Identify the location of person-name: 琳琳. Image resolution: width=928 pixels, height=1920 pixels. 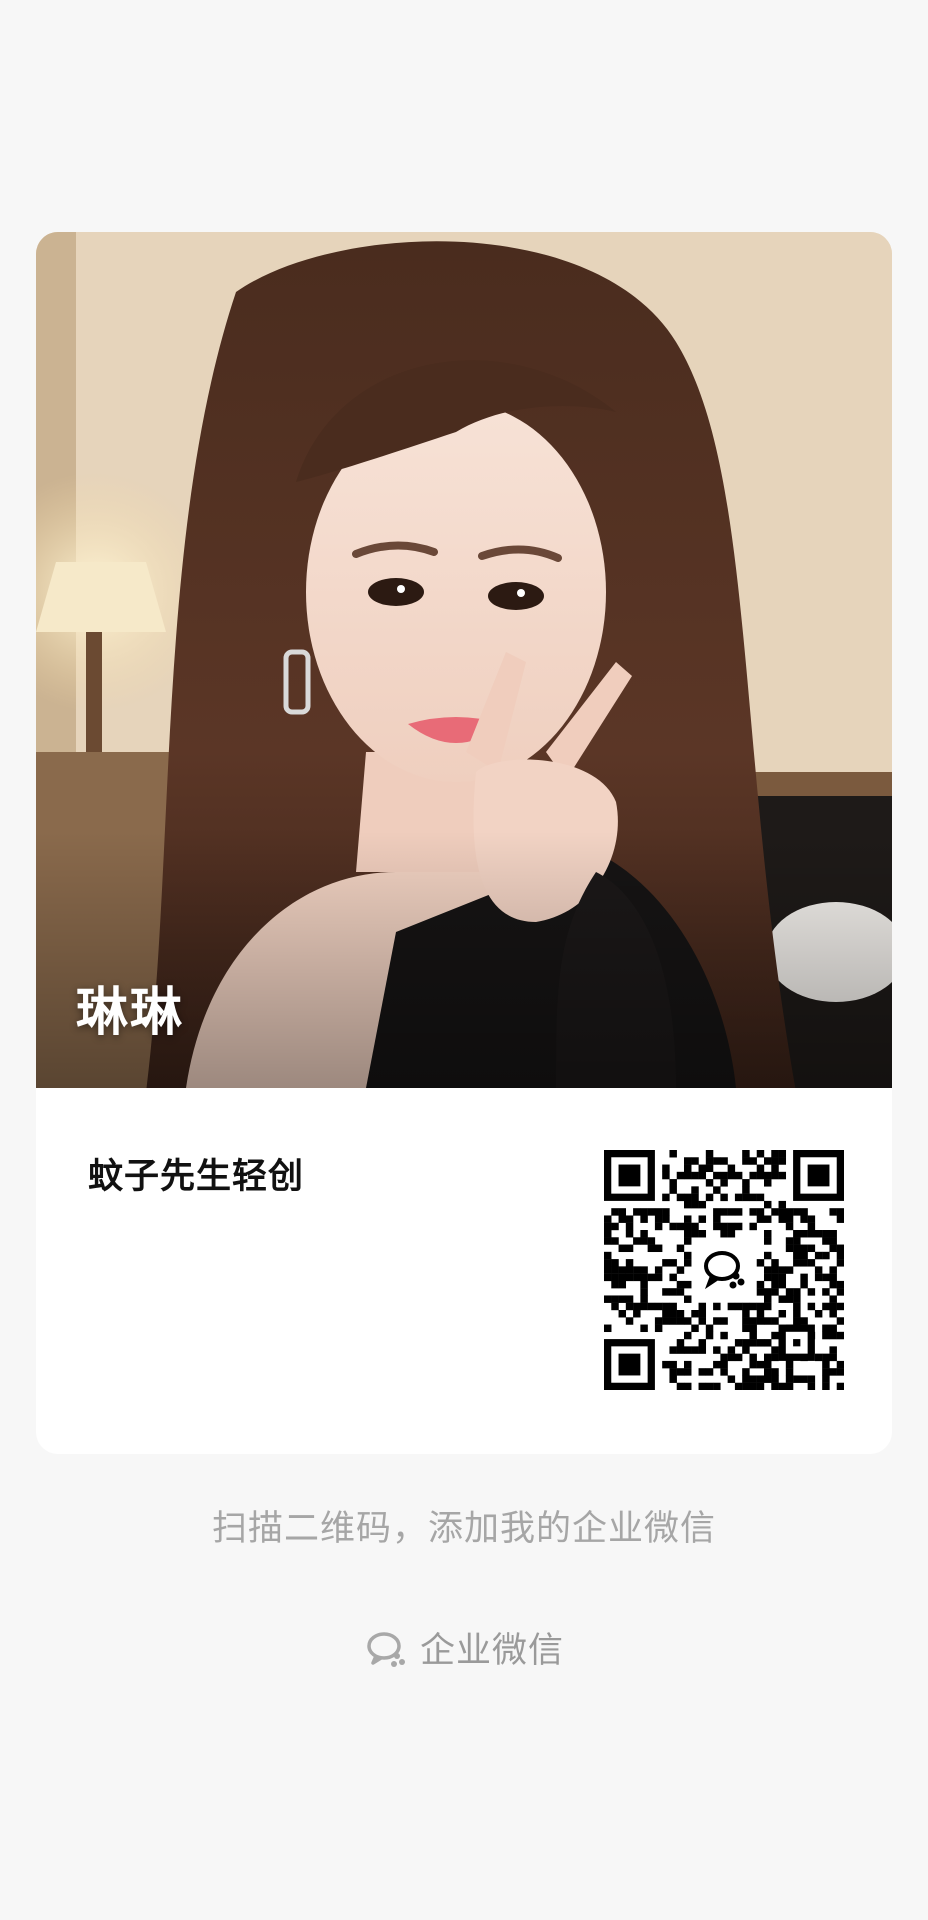
(130, 1013).